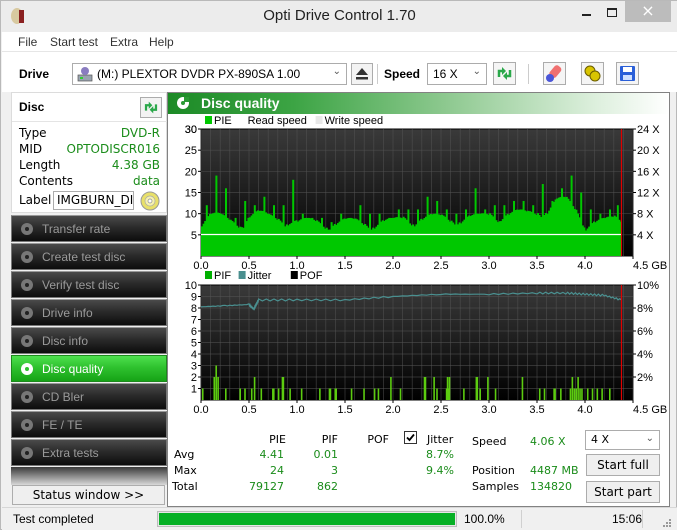 The height and width of the screenshot is (530, 677). I want to click on maximize-button, so click(612, 12).